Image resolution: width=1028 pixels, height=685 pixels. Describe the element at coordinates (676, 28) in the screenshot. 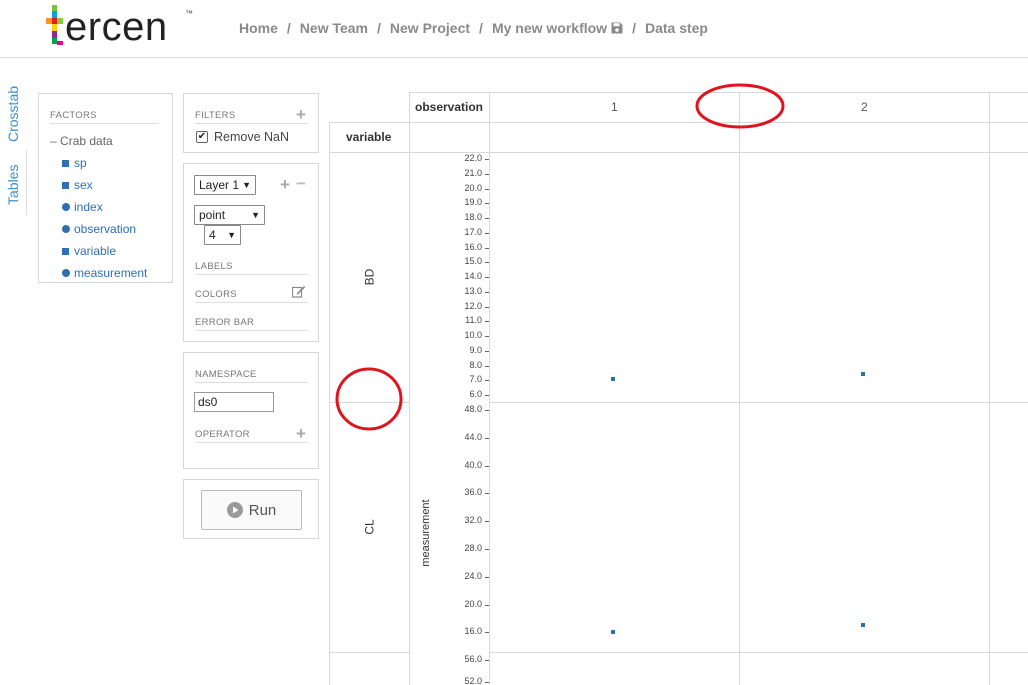

I see `breadcrumb-step: Data step` at that location.